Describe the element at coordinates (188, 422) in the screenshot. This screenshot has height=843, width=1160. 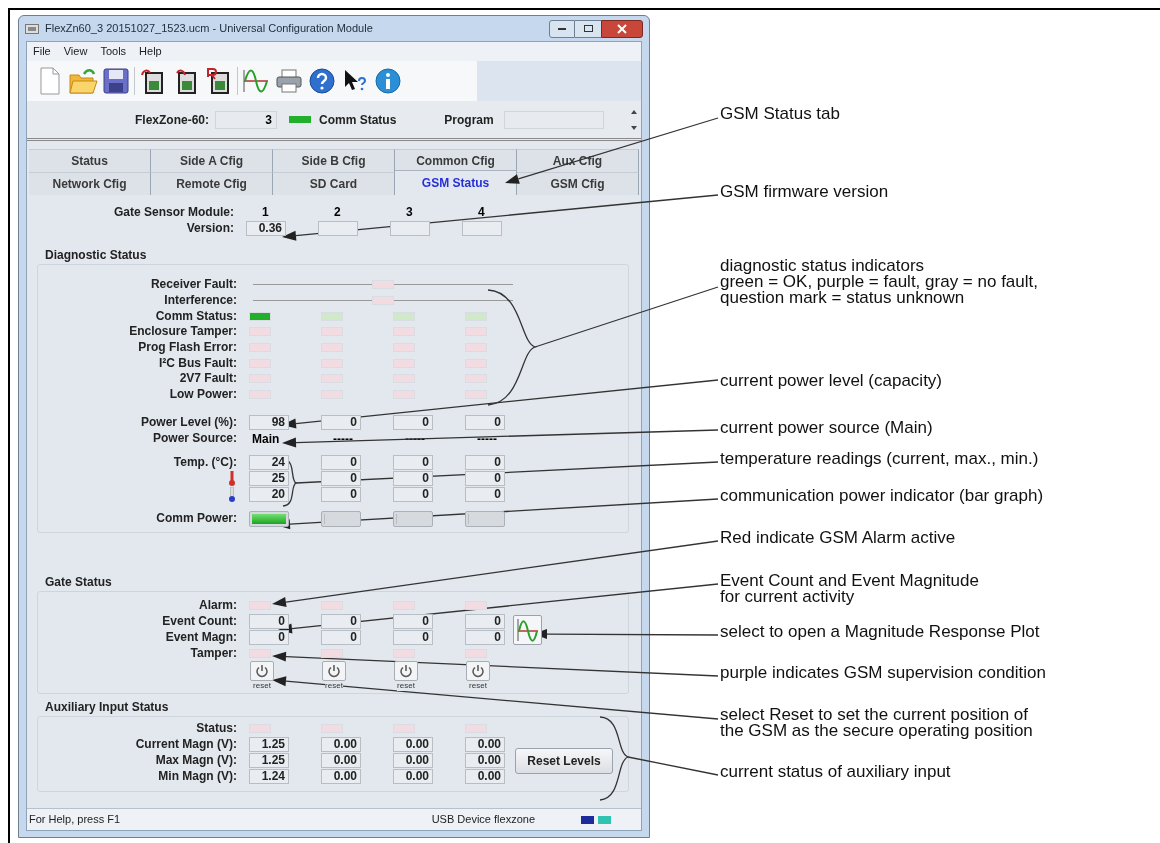
I see `field-label: Power Level (%):` at that location.